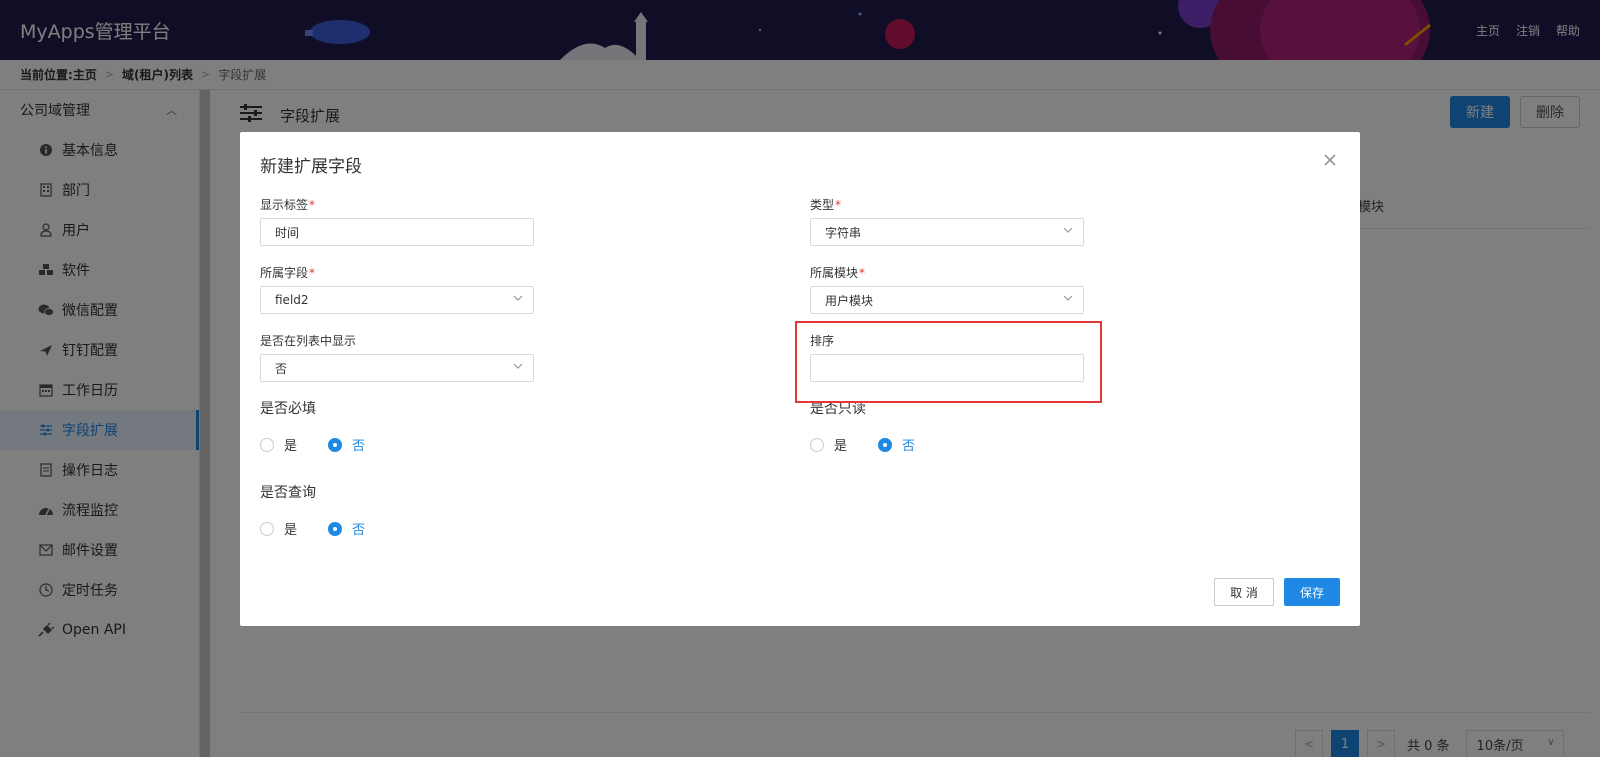 Image resolution: width=1600 pixels, height=757 pixels. I want to click on module-value: 用户模块, so click(849, 300).